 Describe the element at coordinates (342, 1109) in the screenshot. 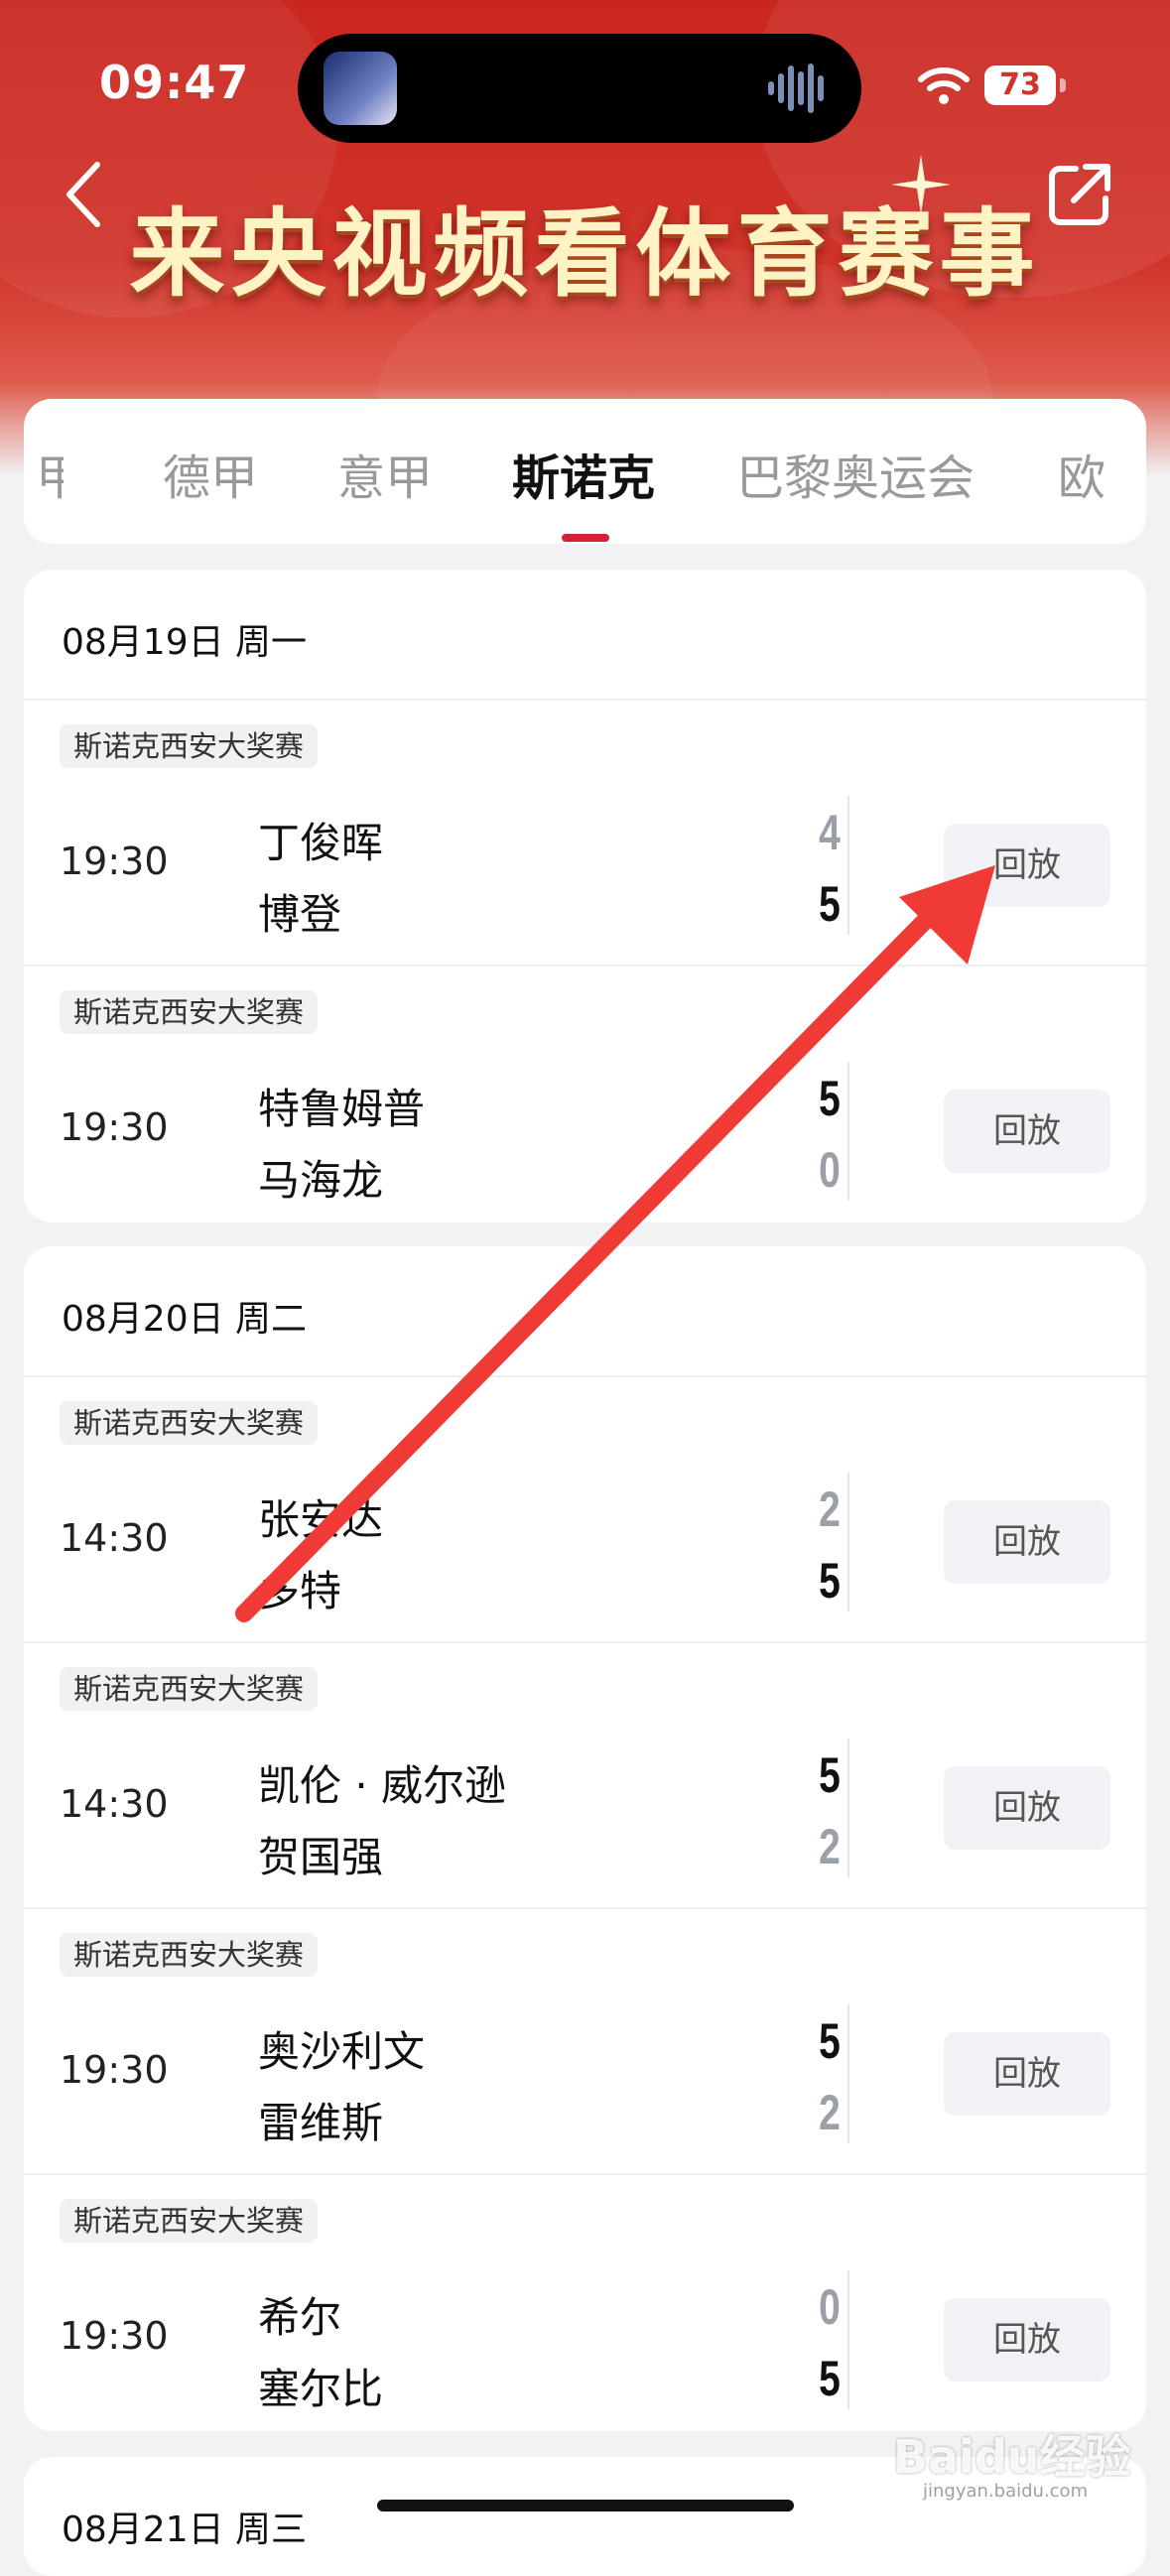

I see `player1-name: 特鲁姆普` at that location.